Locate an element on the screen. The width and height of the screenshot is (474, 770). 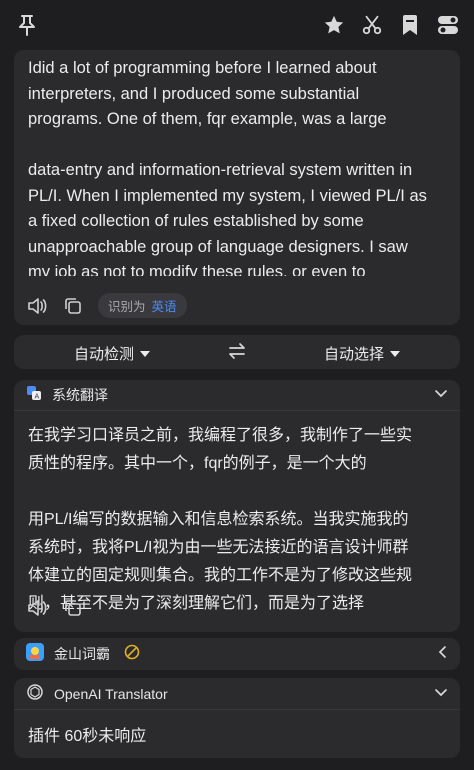
language-bar: 自动检测 自动选择 is located at coordinates (237, 352).